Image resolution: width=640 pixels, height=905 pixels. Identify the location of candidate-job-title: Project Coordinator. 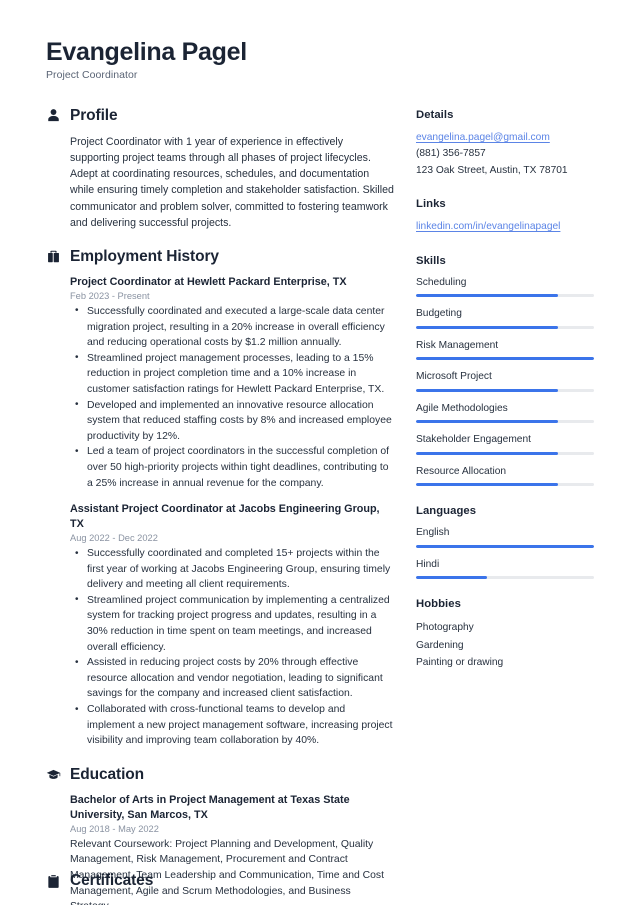
(92, 74).